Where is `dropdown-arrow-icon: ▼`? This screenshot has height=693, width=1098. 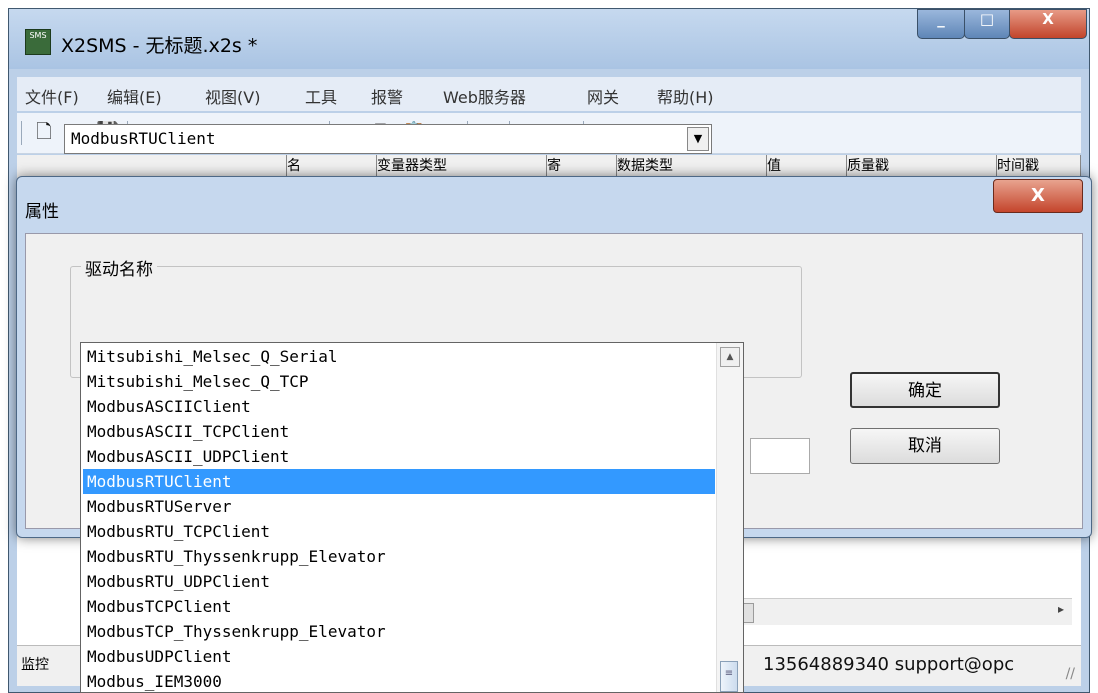 dropdown-arrow-icon: ▼ is located at coordinates (698, 139).